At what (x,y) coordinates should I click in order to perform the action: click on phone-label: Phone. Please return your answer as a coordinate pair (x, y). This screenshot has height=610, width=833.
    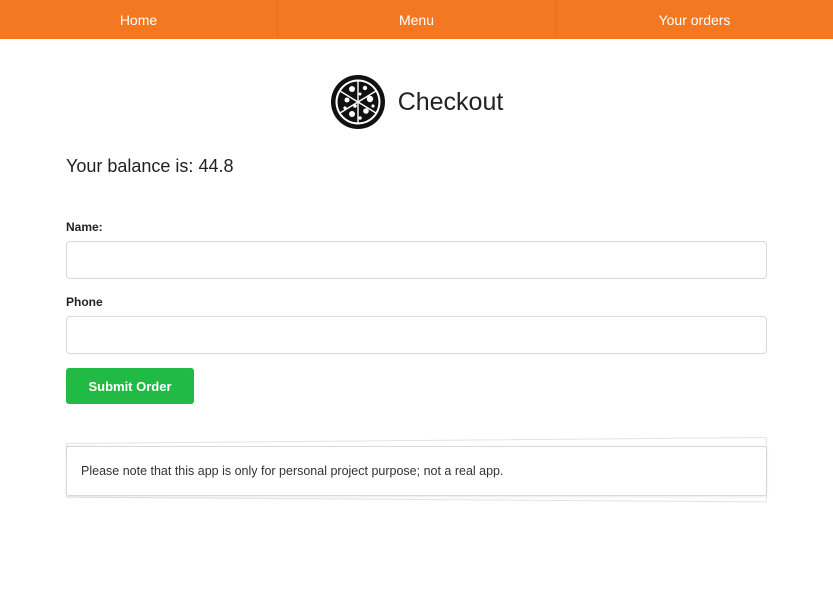
    Looking at the image, I should click on (84, 302).